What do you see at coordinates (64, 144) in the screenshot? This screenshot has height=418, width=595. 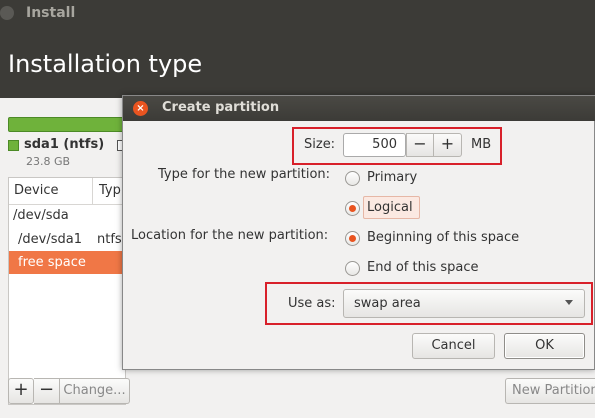 I see `partition-name: sda1 (ntfs)` at bounding box center [64, 144].